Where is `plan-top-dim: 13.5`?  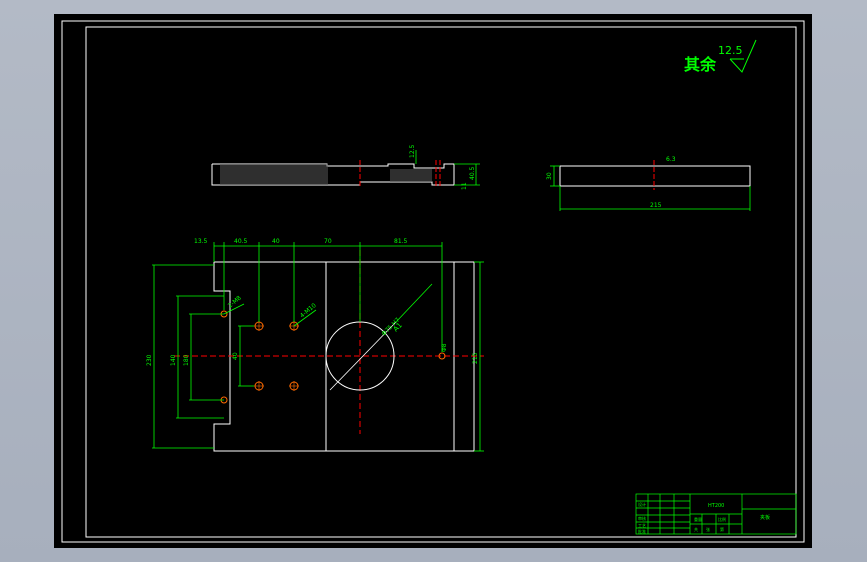
plan-top-dim: 13.5 is located at coordinates (201, 241).